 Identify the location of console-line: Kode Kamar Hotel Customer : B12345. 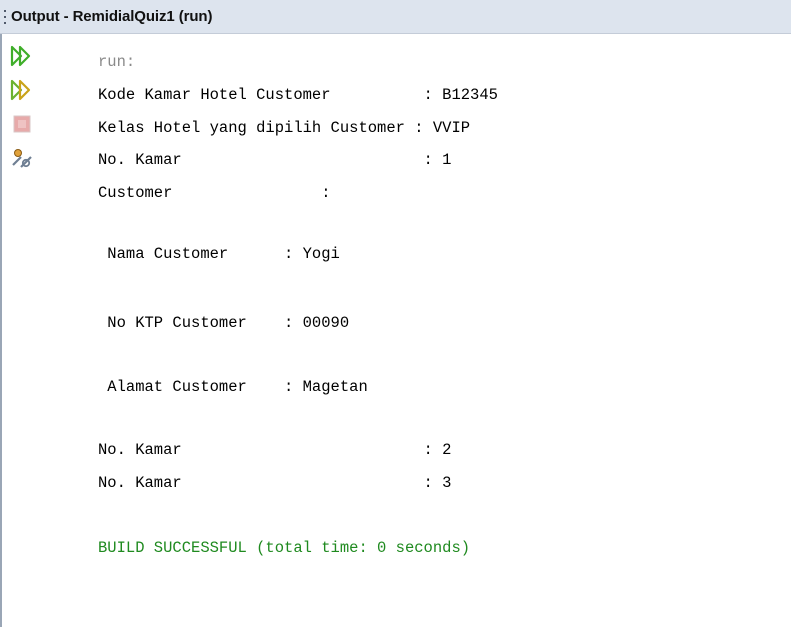
(298, 95).